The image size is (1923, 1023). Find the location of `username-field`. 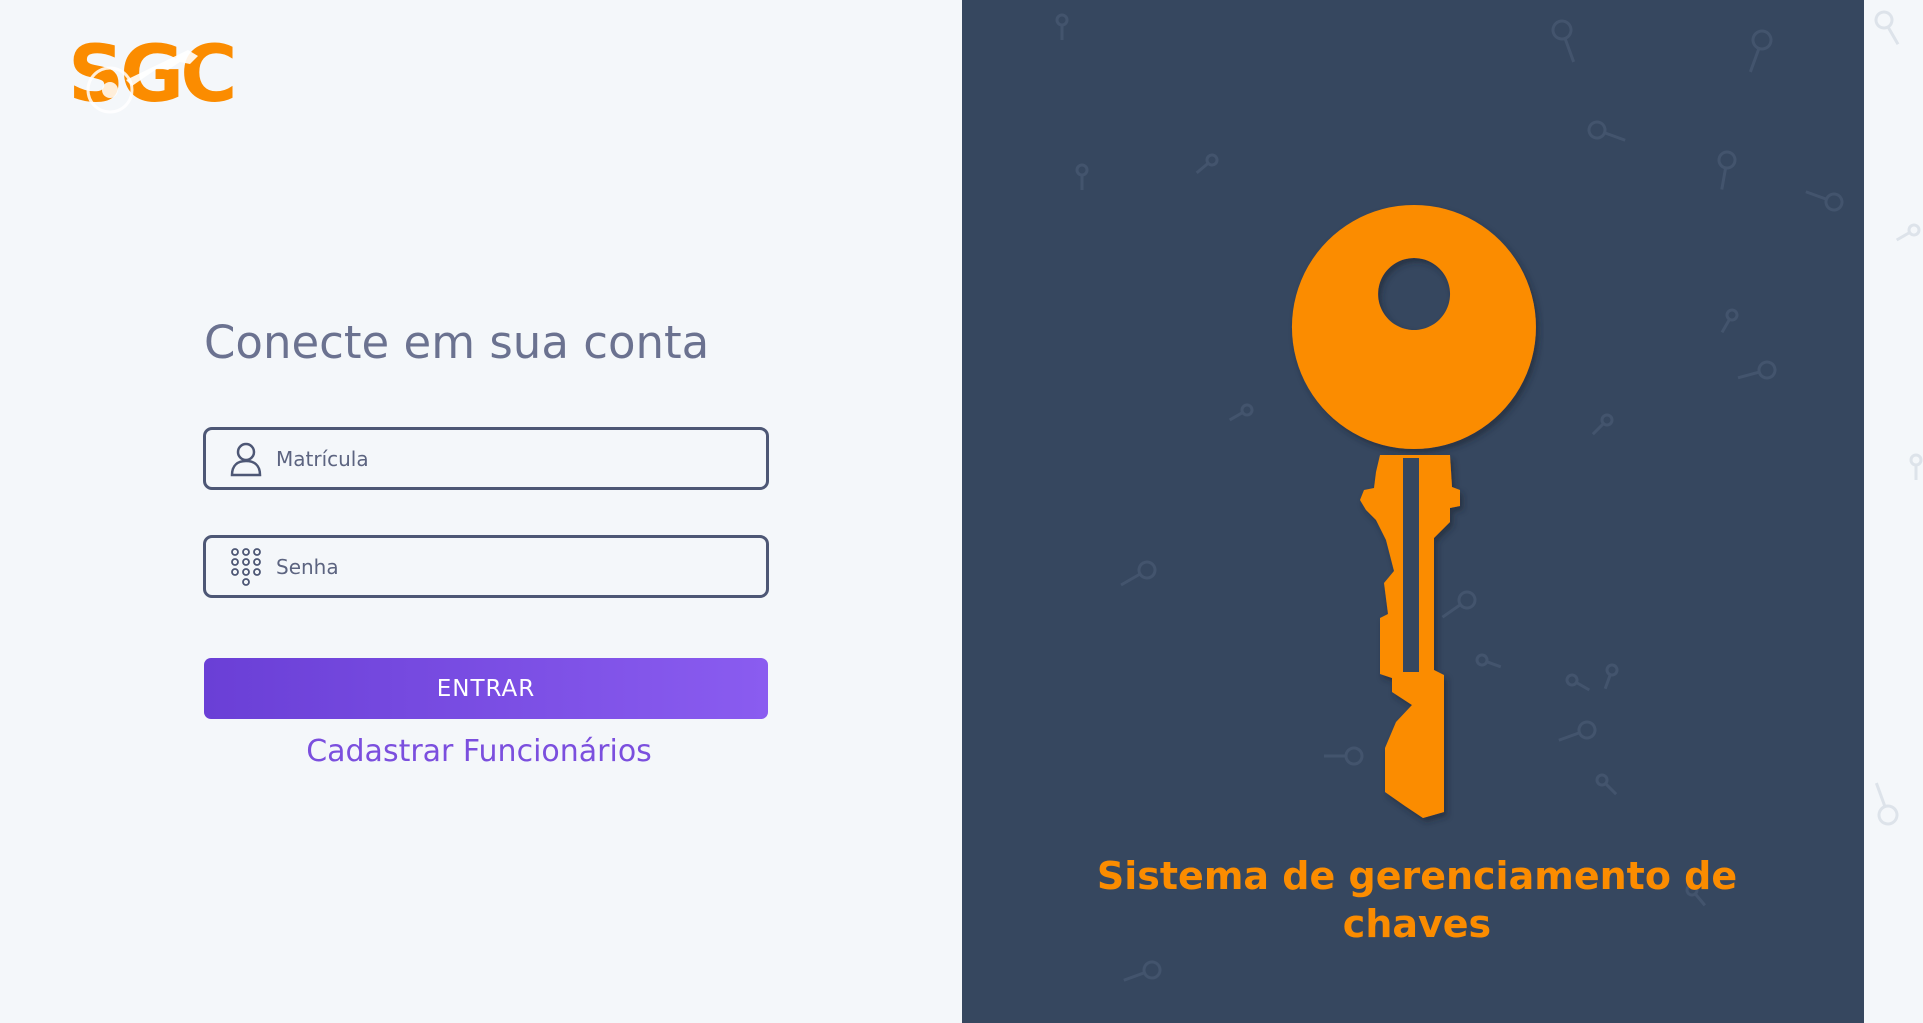

username-field is located at coordinates (486, 458).